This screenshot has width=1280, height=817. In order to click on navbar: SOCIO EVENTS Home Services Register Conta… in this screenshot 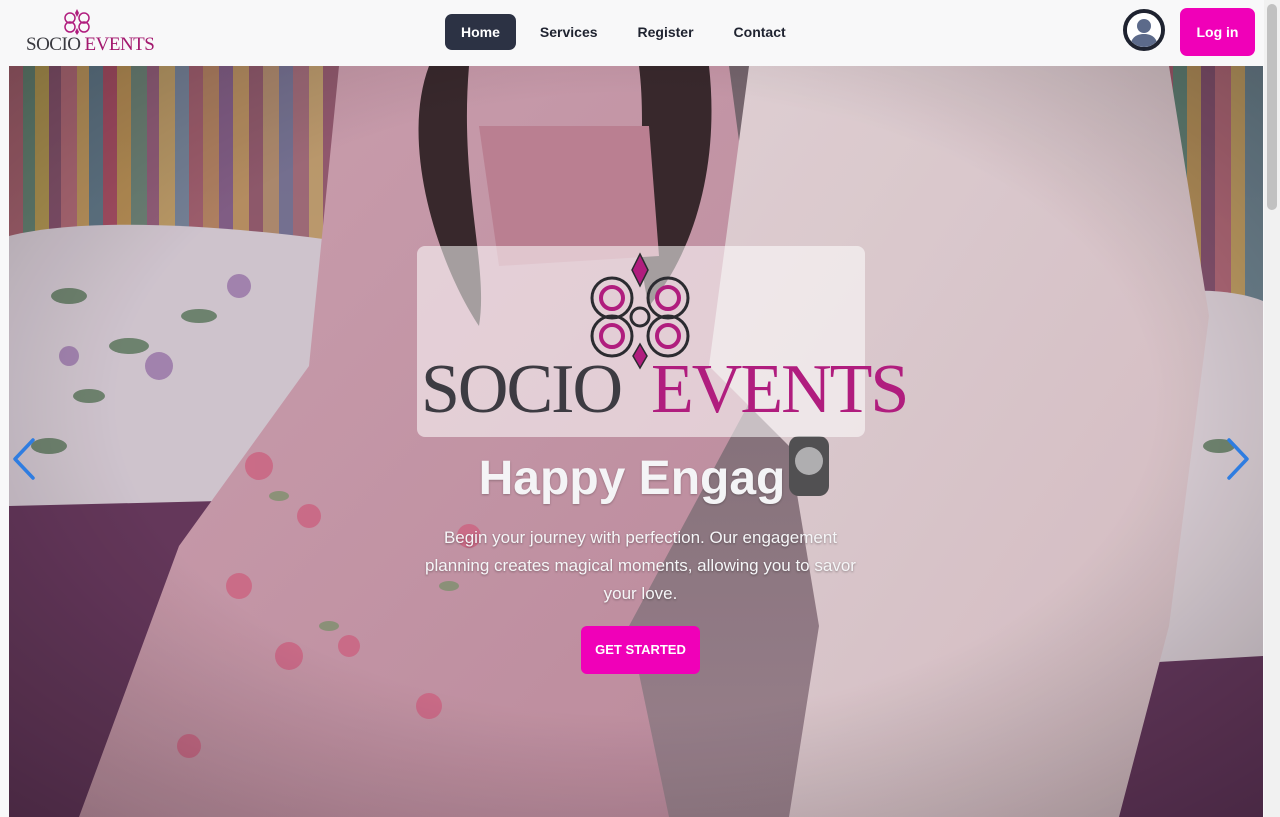, I will do `click(632, 33)`.